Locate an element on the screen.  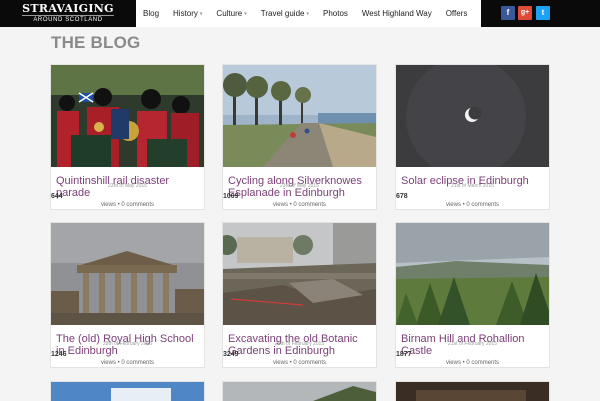
logo-subtext: AROUND SCOTLAND is located at coordinates (68, 20).